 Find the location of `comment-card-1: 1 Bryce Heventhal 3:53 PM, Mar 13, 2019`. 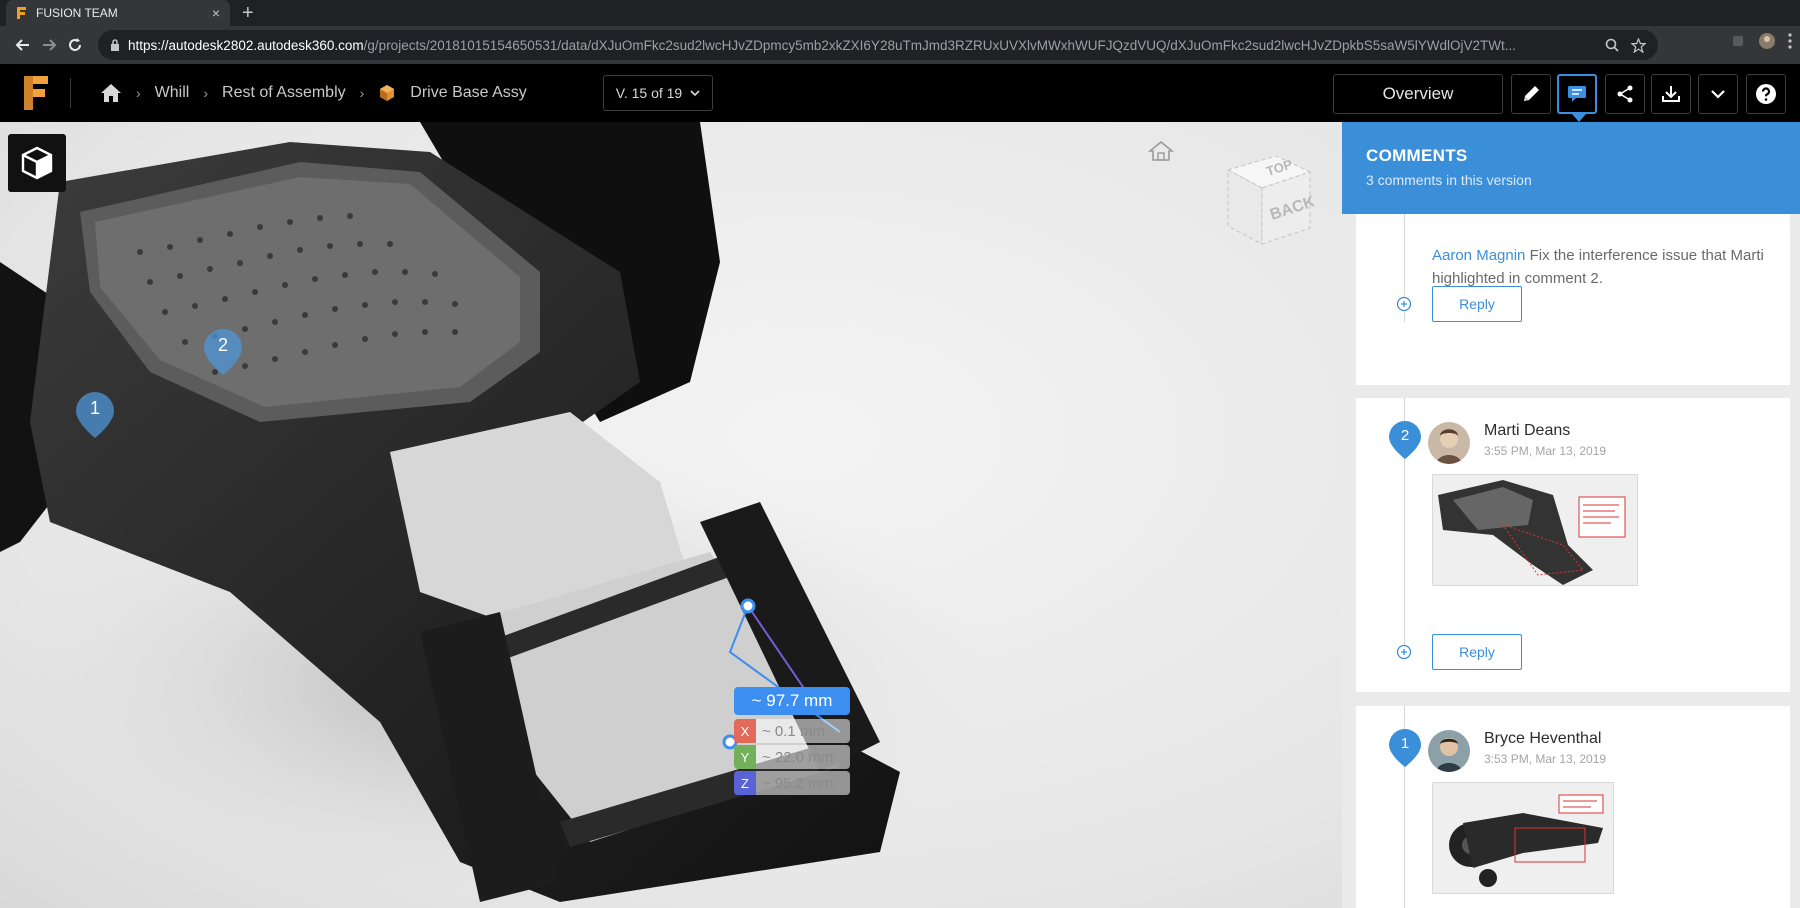

comment-card-1: 1 Bryce Heventhal 3:53 PM, Mar 13, 2019 is located at coordinates (1573, 807).